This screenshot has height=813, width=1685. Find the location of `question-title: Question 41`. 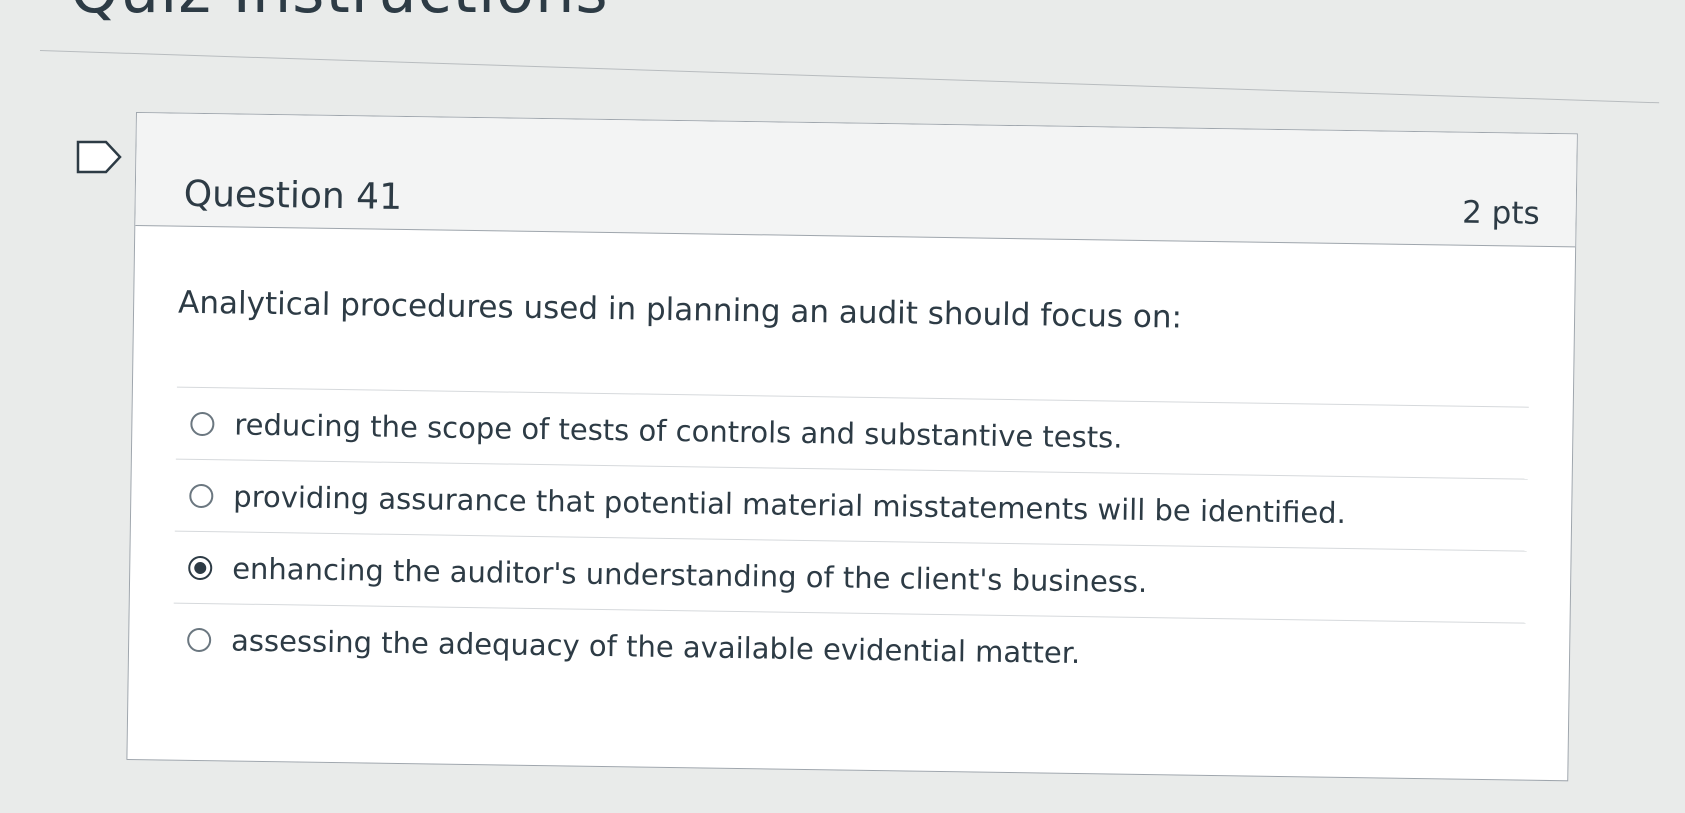

question-title: Question 41 is located at coordinates (293, 195).